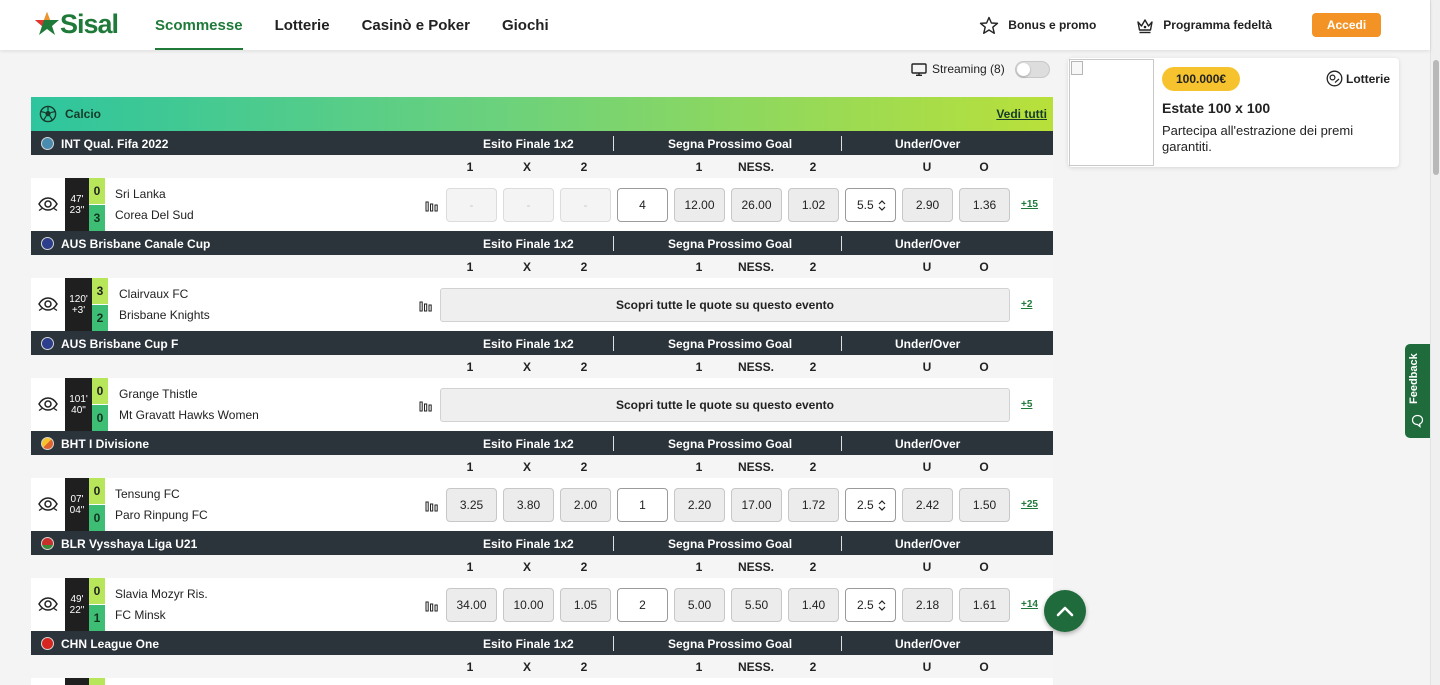  What do you see at coordinates (471, 505) in the screenshot?
I see `odd-1: 3.25` at bounding box center [471, 505].